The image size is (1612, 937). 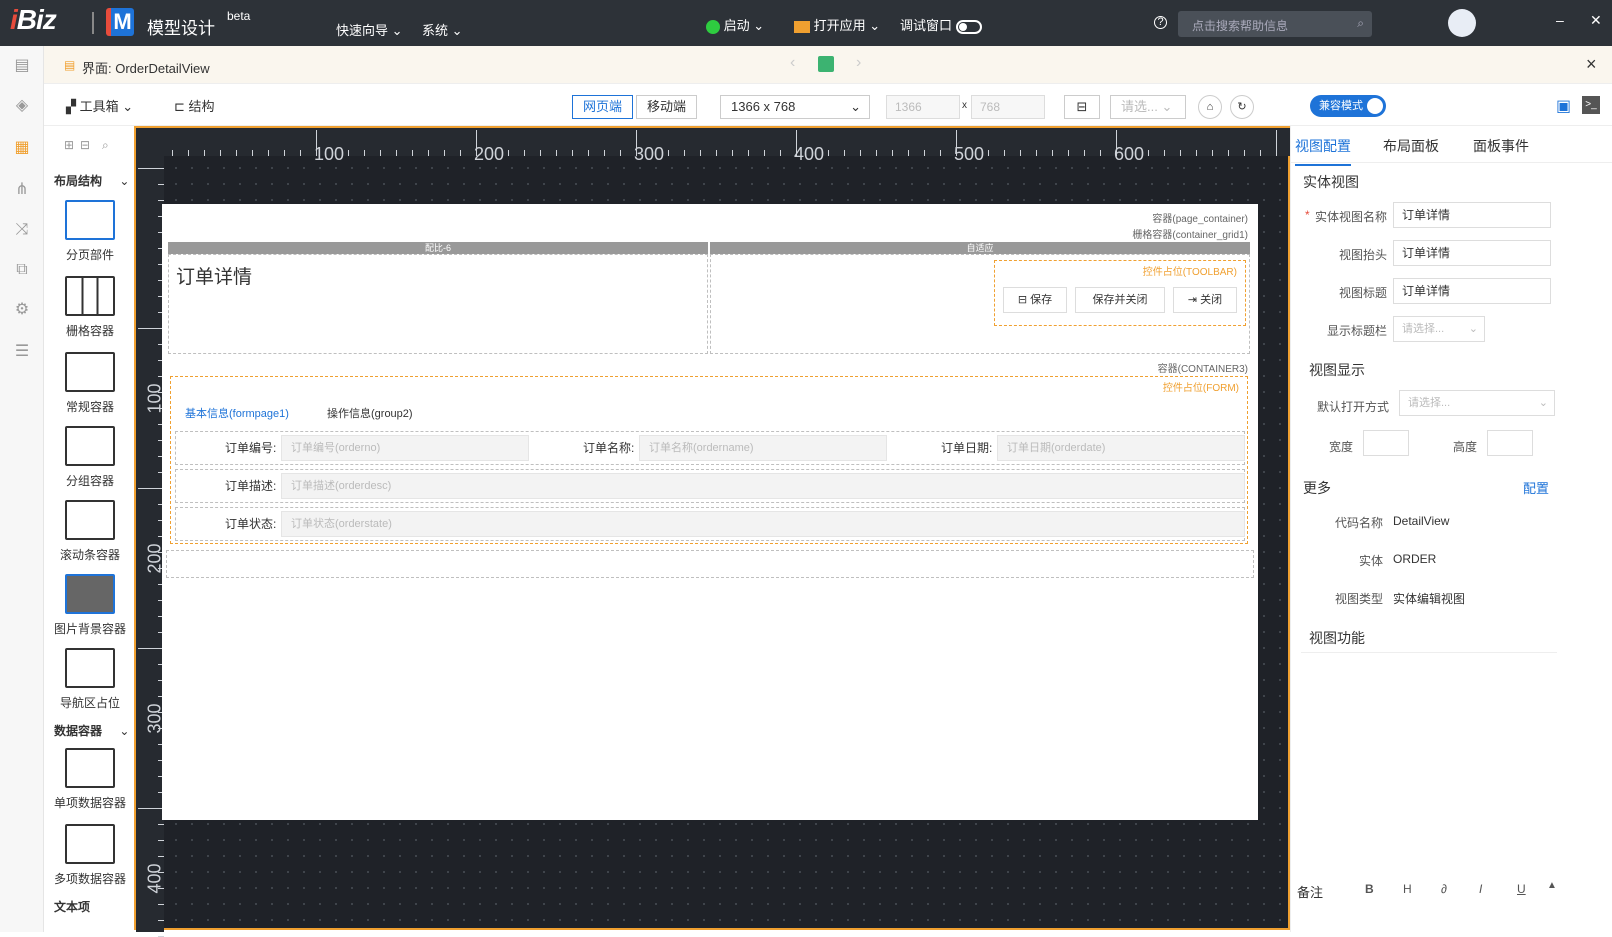 I want to click on start-menu: 启动 ⌄, so click(x=735, y=24).